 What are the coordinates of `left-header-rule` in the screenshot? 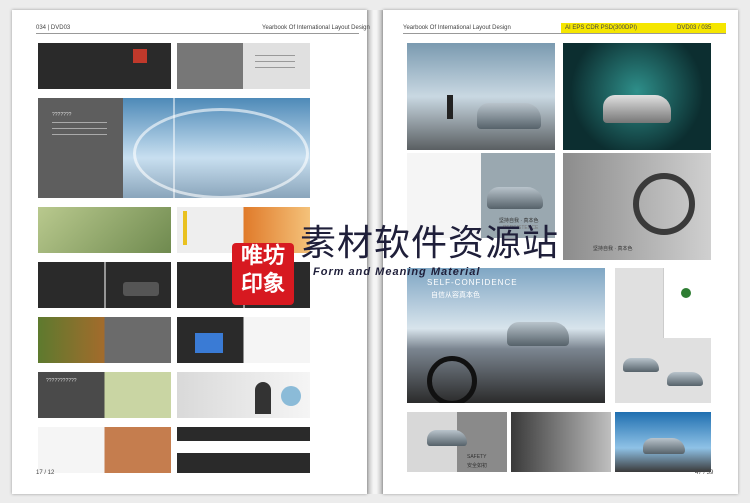 It's located at (197, 33).